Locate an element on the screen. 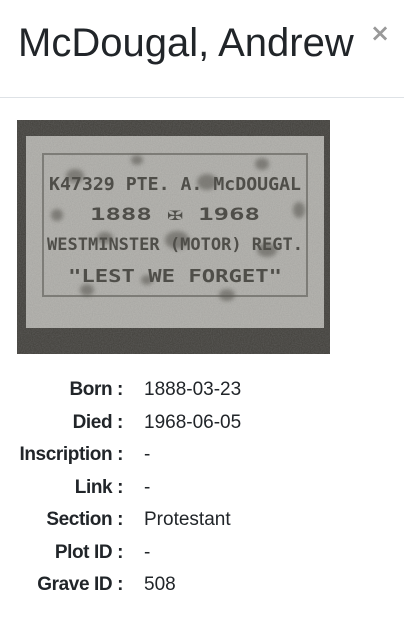 This screenshot has width=404, height=619. detail-row-plot-id: Plot ID : - is located at coordinates (202, 553).